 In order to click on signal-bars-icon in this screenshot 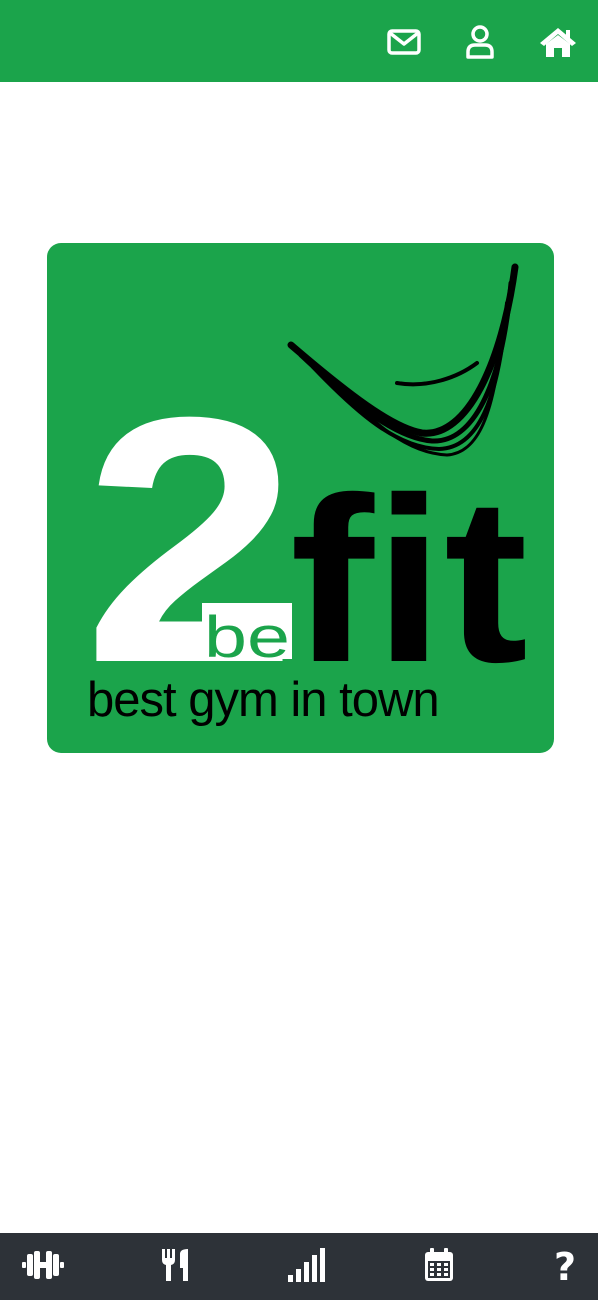, I will do `click(307, 1267)`.